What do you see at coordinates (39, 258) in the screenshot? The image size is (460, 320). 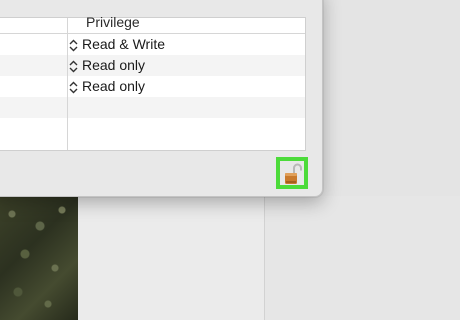 I see `wallpaper-image` at bounding box center [39, 258].